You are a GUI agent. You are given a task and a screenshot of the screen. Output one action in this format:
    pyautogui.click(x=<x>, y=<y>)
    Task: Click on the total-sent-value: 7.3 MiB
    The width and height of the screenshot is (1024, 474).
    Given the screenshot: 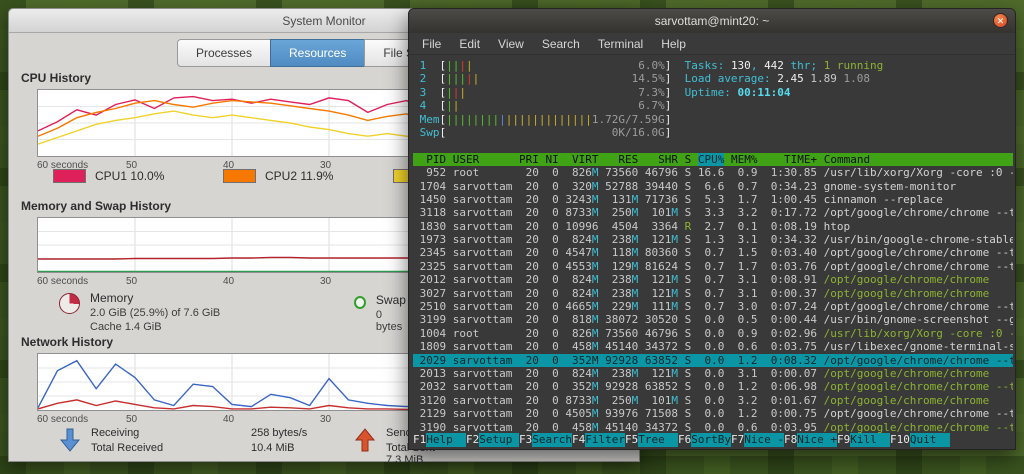 What is the action you would take?
    pyautogui.click(x=405, y=460)
    